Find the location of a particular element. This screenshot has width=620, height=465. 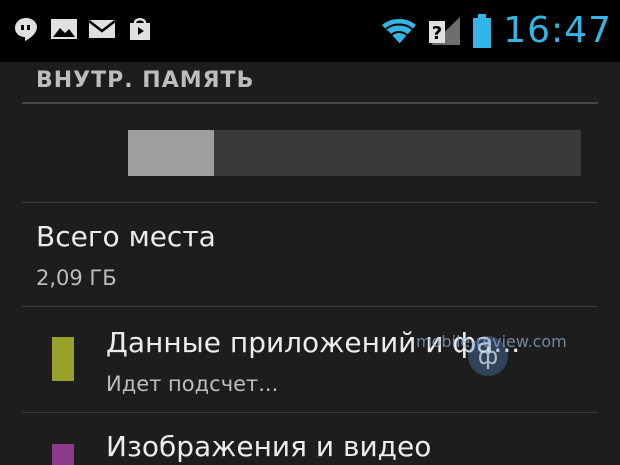

hangouts-icon is located at coordinates (26, 29).